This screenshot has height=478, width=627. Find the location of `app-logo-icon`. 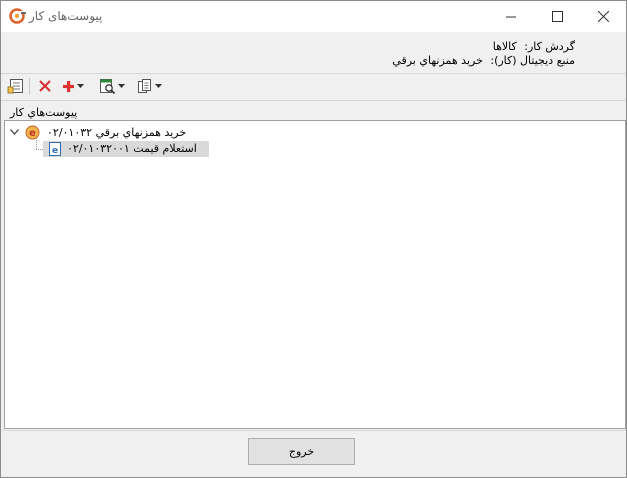

app-logo-icon is located at coordinates (17, 16).